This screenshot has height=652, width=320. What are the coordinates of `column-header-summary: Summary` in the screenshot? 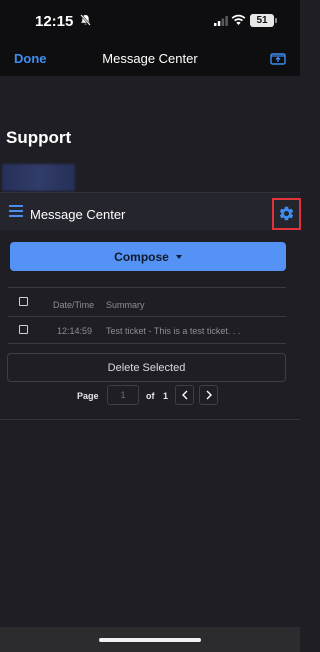 It's located at (125, 305).